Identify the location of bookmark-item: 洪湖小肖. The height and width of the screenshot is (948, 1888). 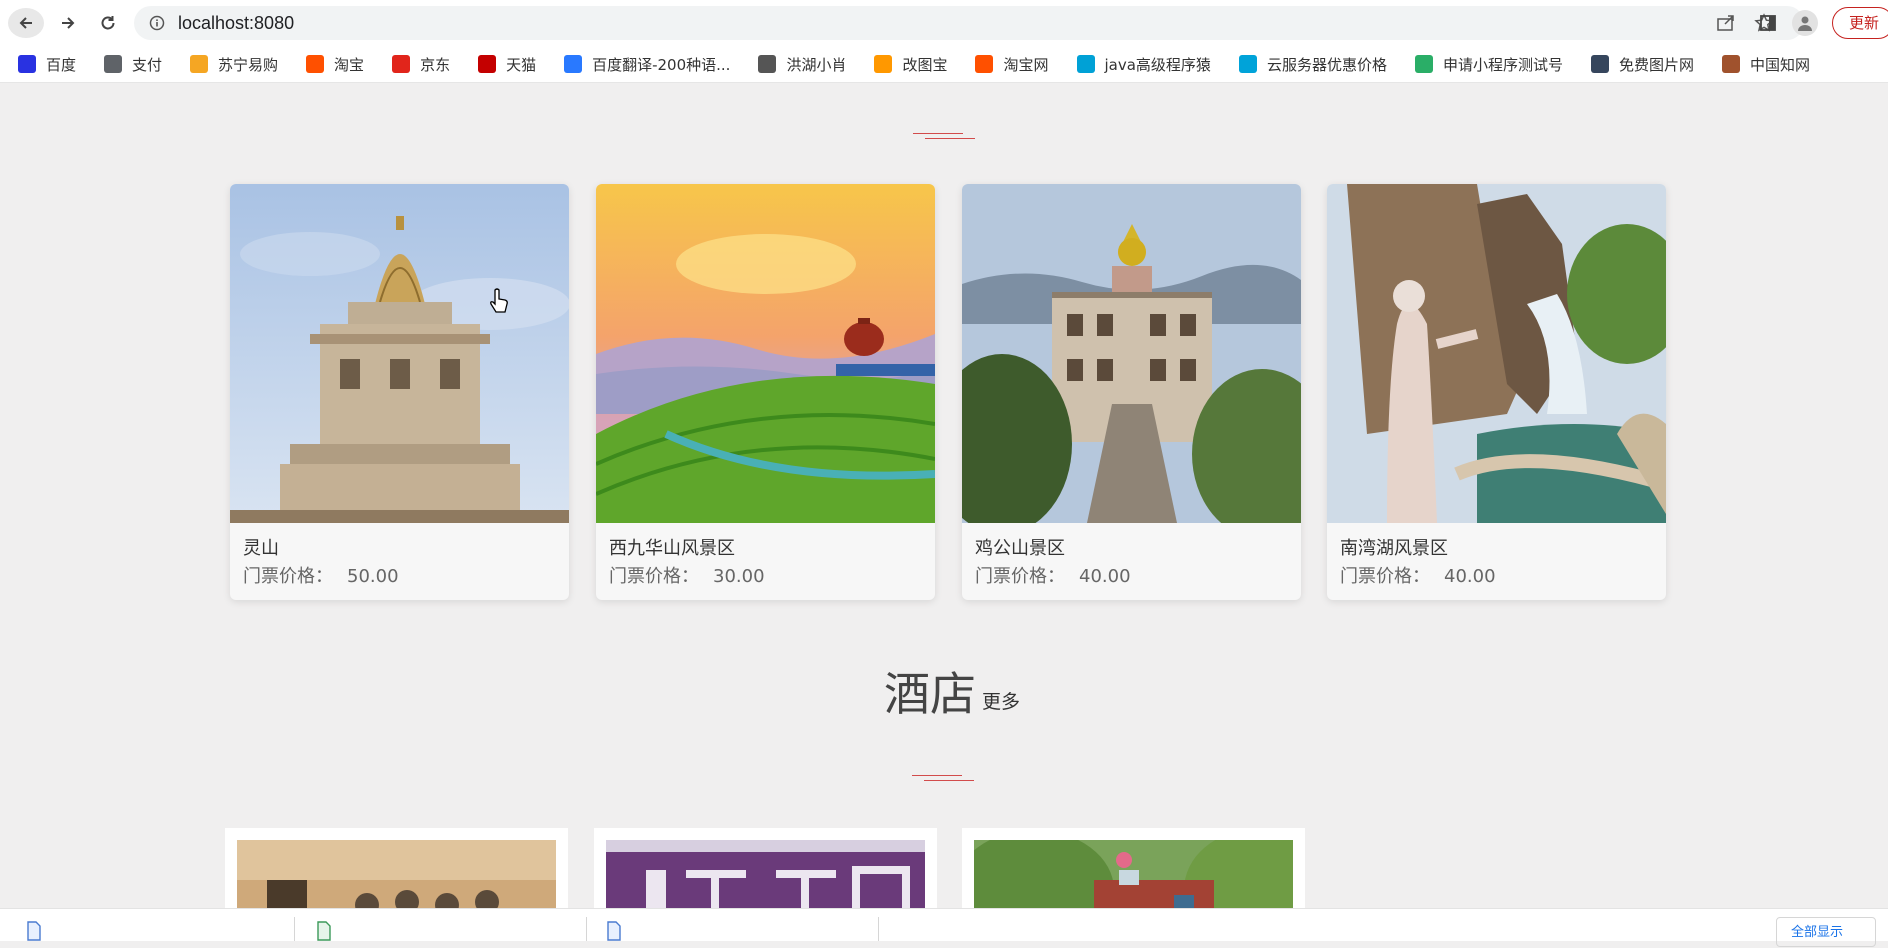
(798, 64).